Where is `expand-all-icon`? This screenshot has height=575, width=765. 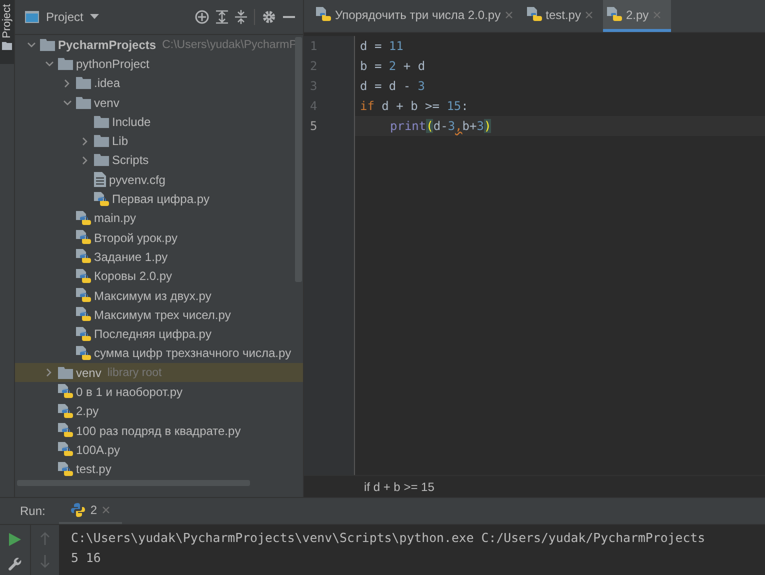
expand-all-icon is located at coordinates (222, 17).